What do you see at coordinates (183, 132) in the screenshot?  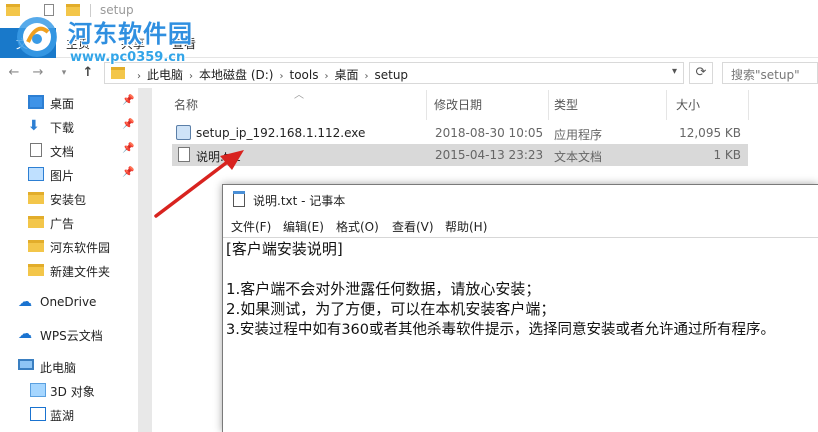 I see `application-icon` at bounding box center [183, 132].